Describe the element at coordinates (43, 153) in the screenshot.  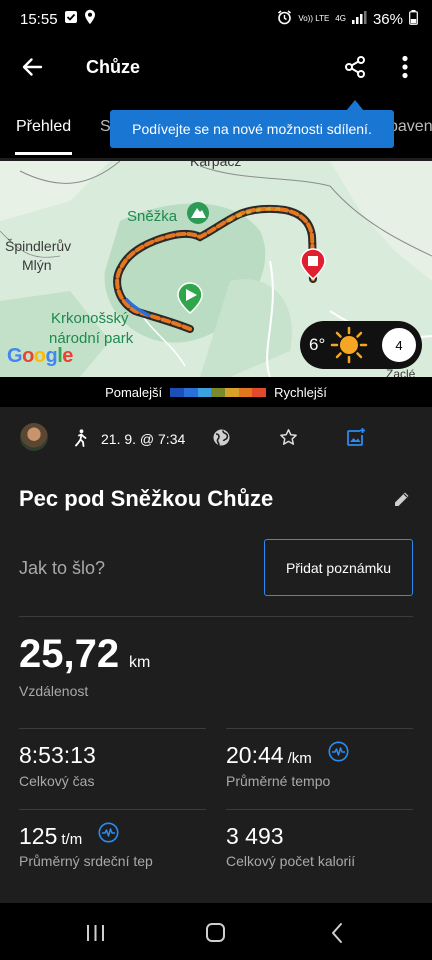
I see `tab-indicator` at that location.